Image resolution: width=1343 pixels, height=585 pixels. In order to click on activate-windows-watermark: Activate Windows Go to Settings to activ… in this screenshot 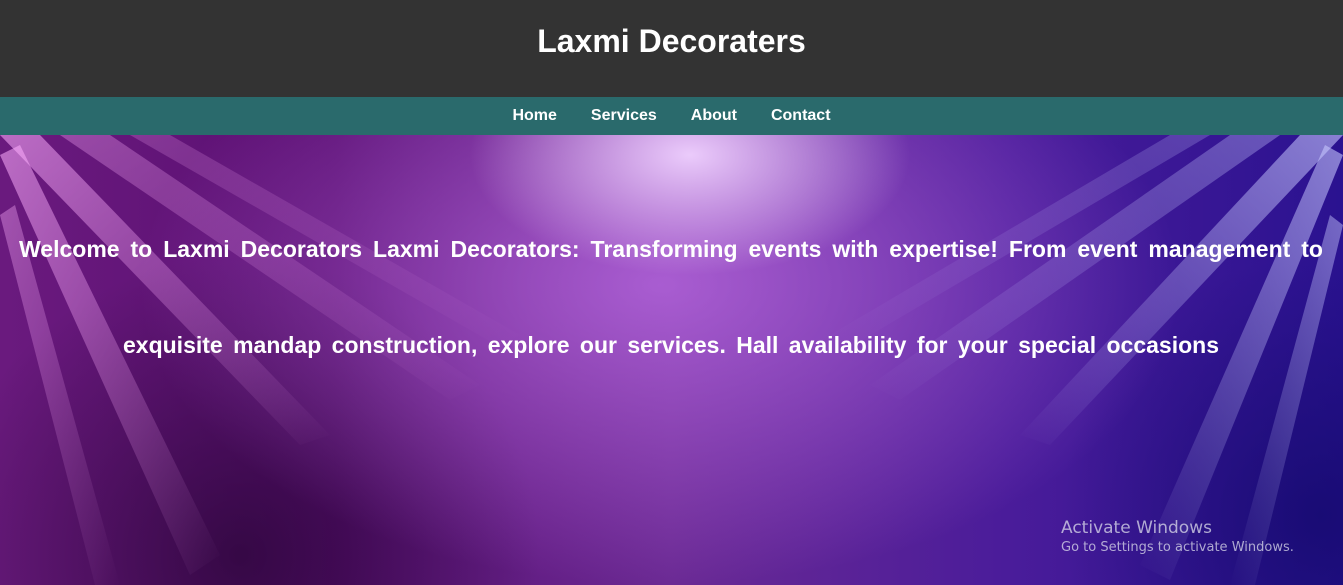, I will do `click(1177, 538)`.